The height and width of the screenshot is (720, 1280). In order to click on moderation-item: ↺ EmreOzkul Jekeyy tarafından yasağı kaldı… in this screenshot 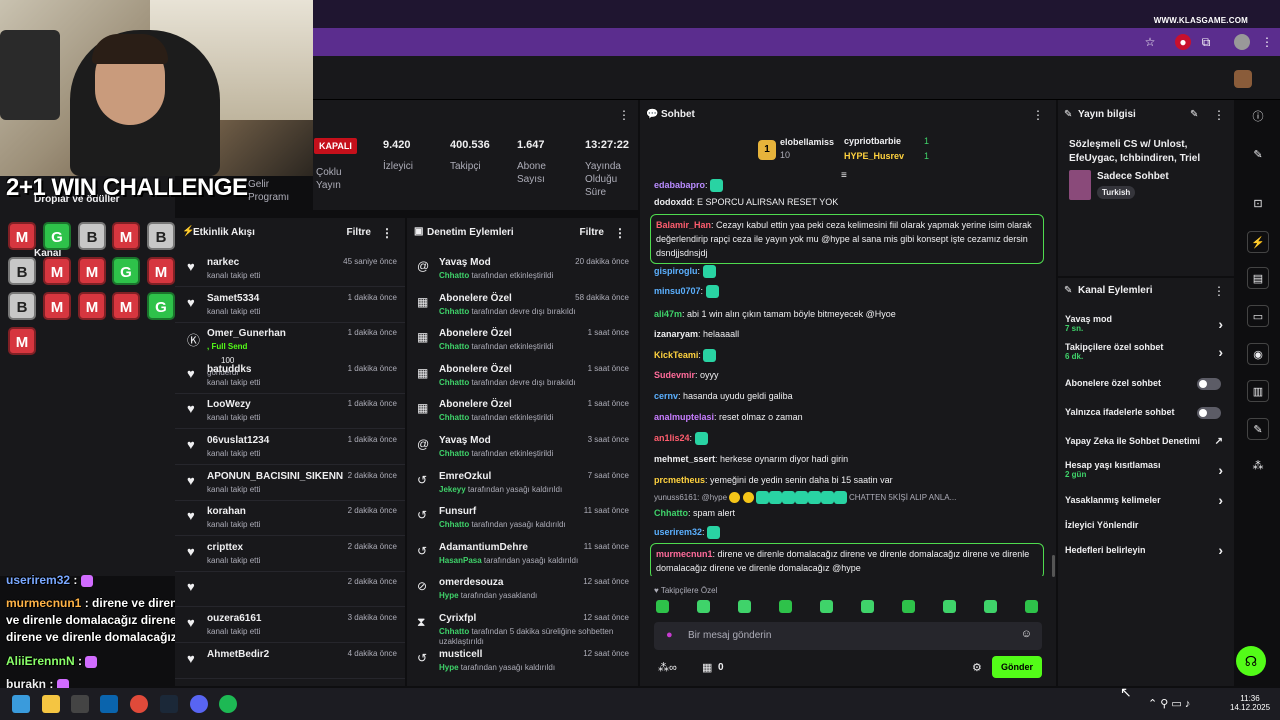, I will do `click(522, 483)`.